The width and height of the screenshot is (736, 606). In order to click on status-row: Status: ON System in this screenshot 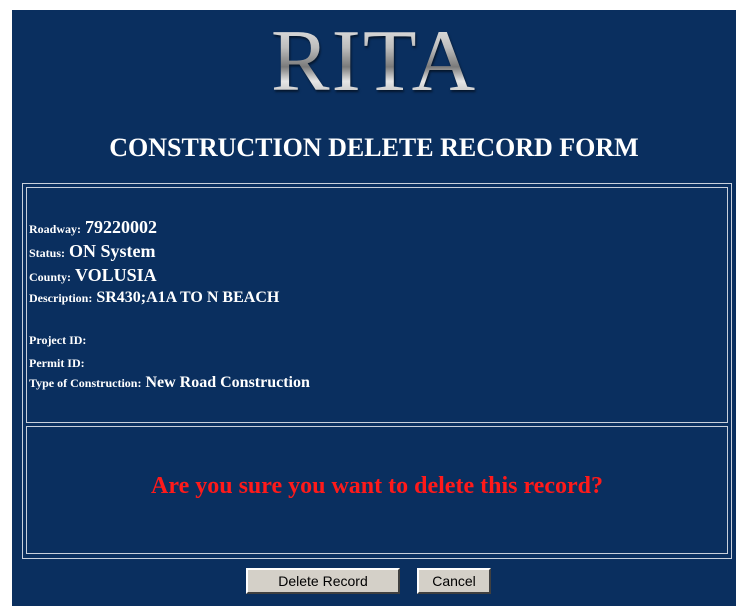, I will do `click(92, 251)`.